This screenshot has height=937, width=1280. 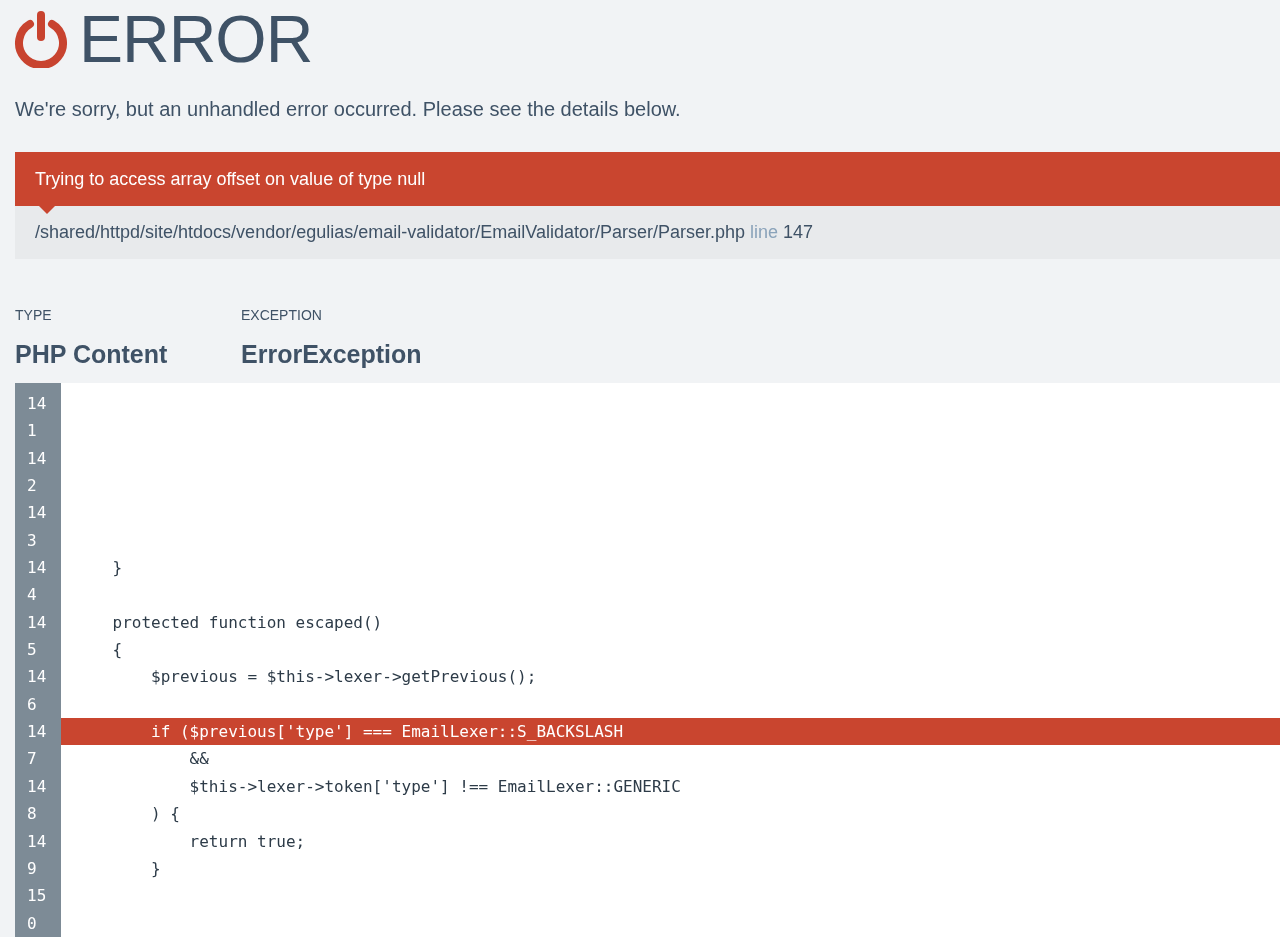 I want to click on line-number: 141, so click(x=37, y=418).